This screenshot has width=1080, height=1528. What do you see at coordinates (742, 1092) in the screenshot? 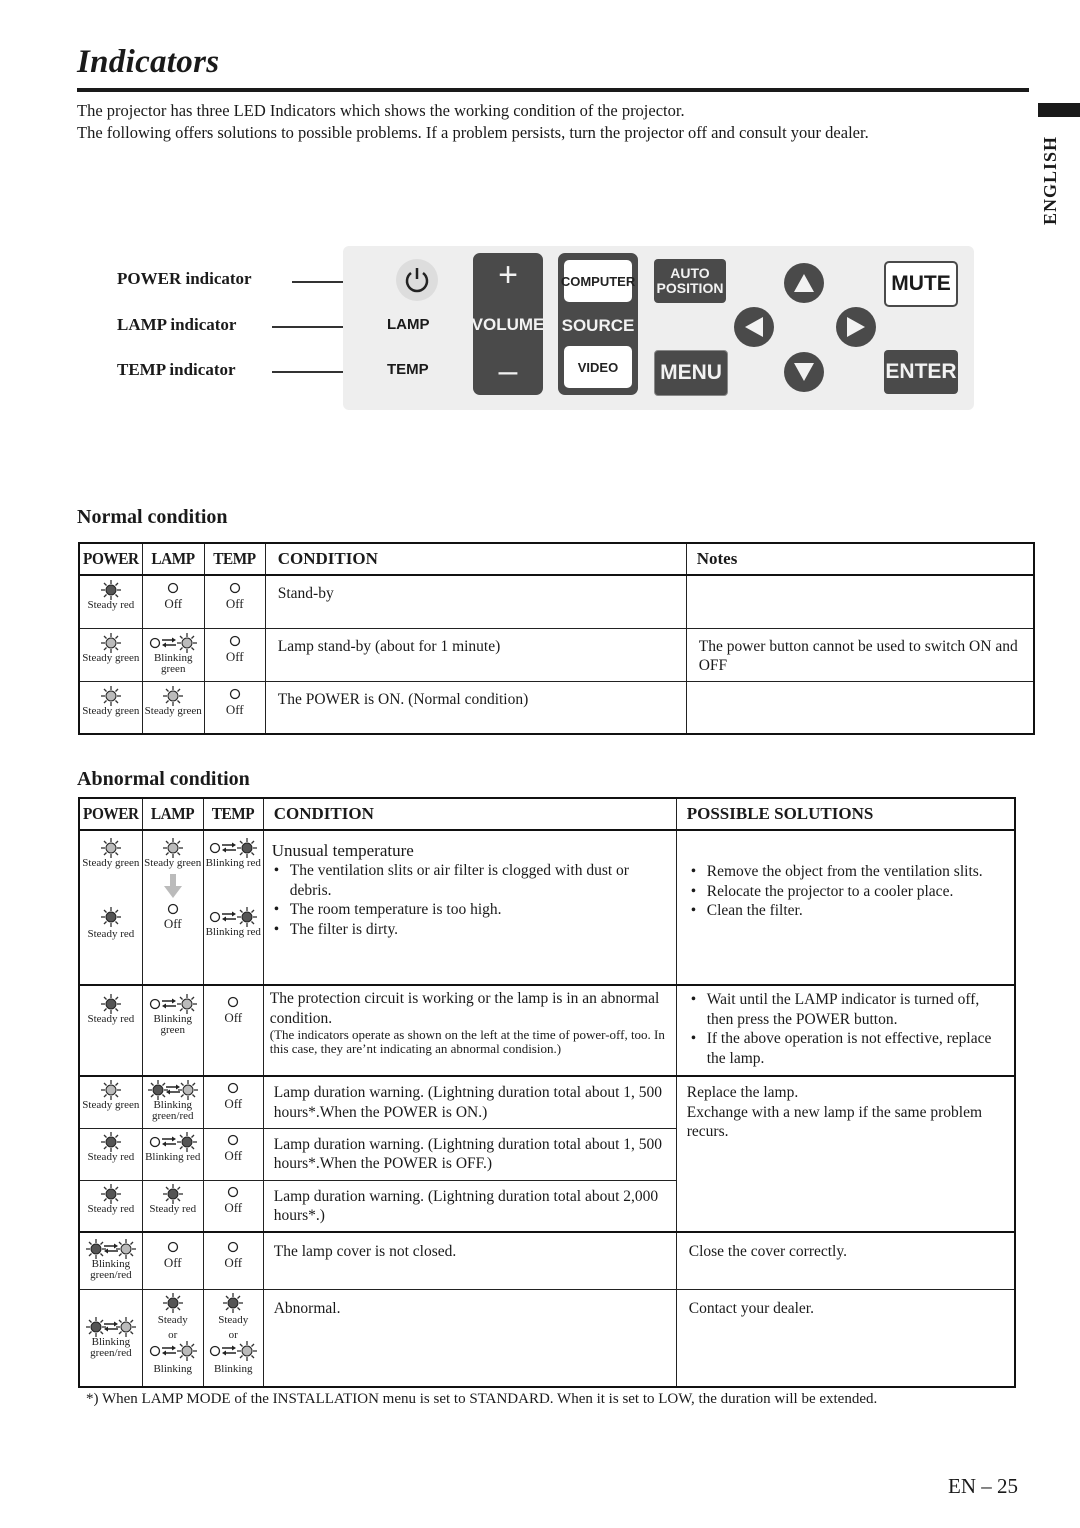
I see `solution-line: Replace the lamp.` at bounding box center [742, 1092].